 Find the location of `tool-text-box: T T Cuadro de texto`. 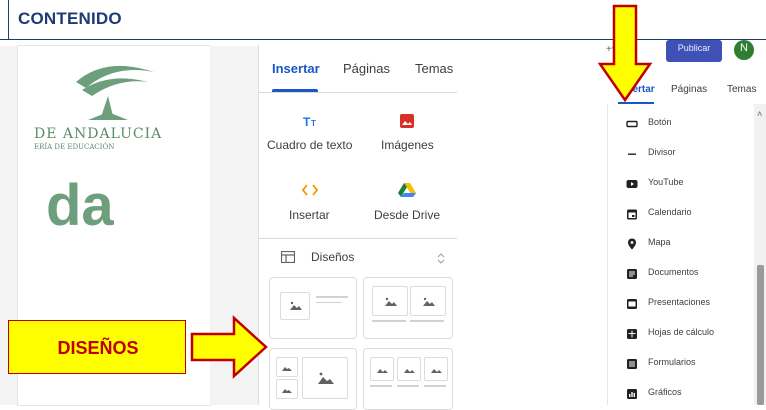

tool-text-box: T T Cuadro de texto is located at coordinates (309, 136).